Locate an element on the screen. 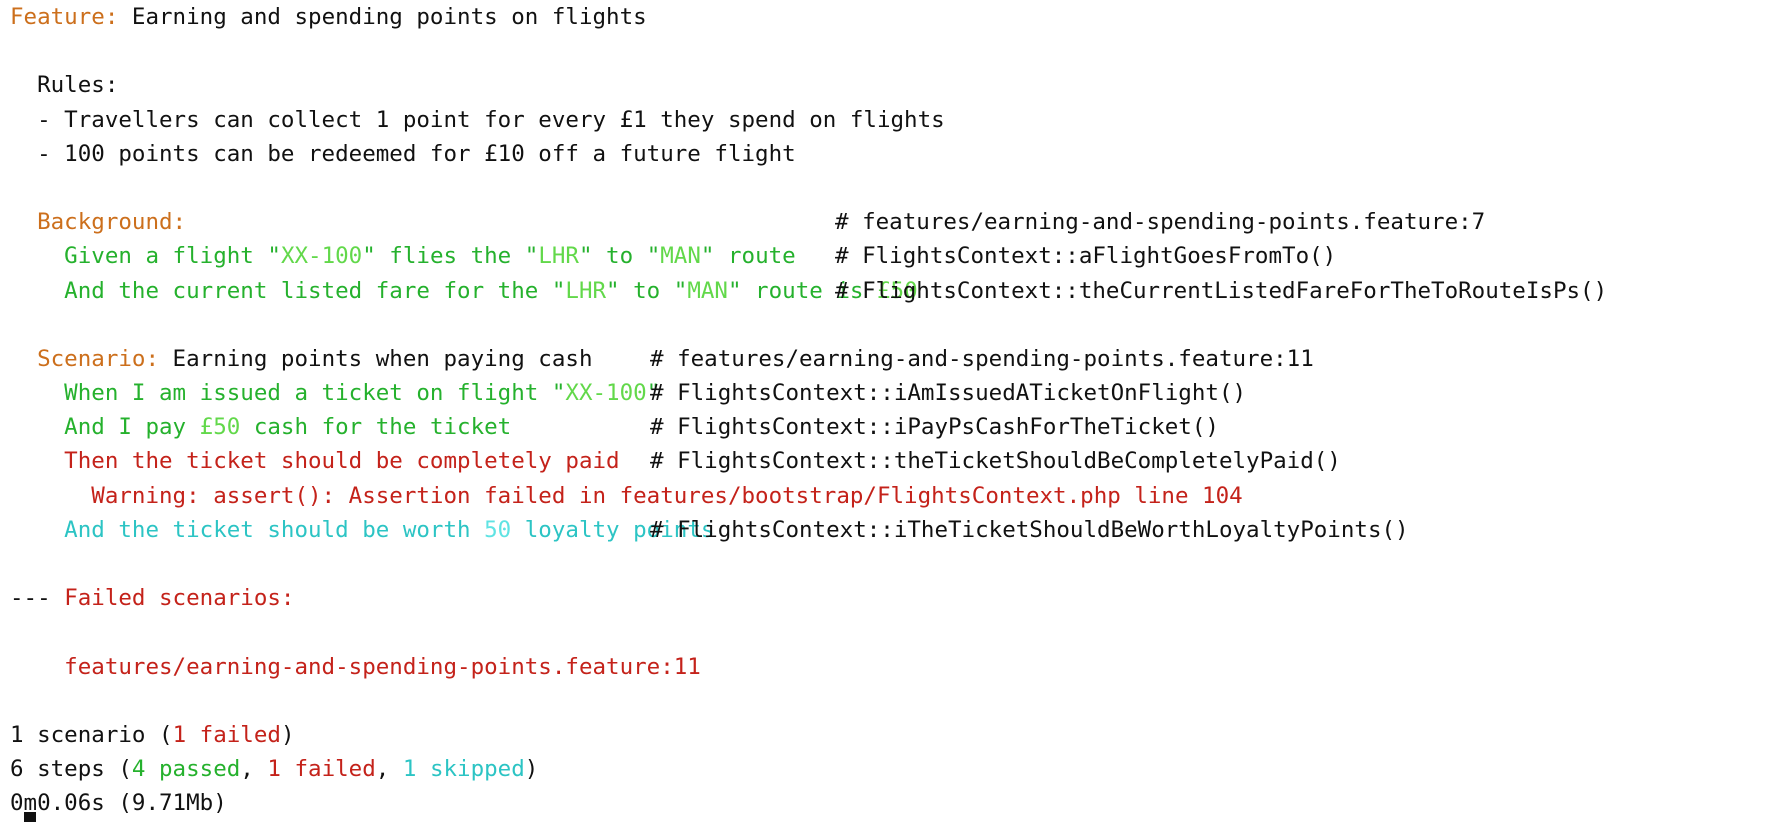 The width and height of the screenshot is (1782, 822). feature-title: Earning and spending points on flights is located at coordinates (382, 17).